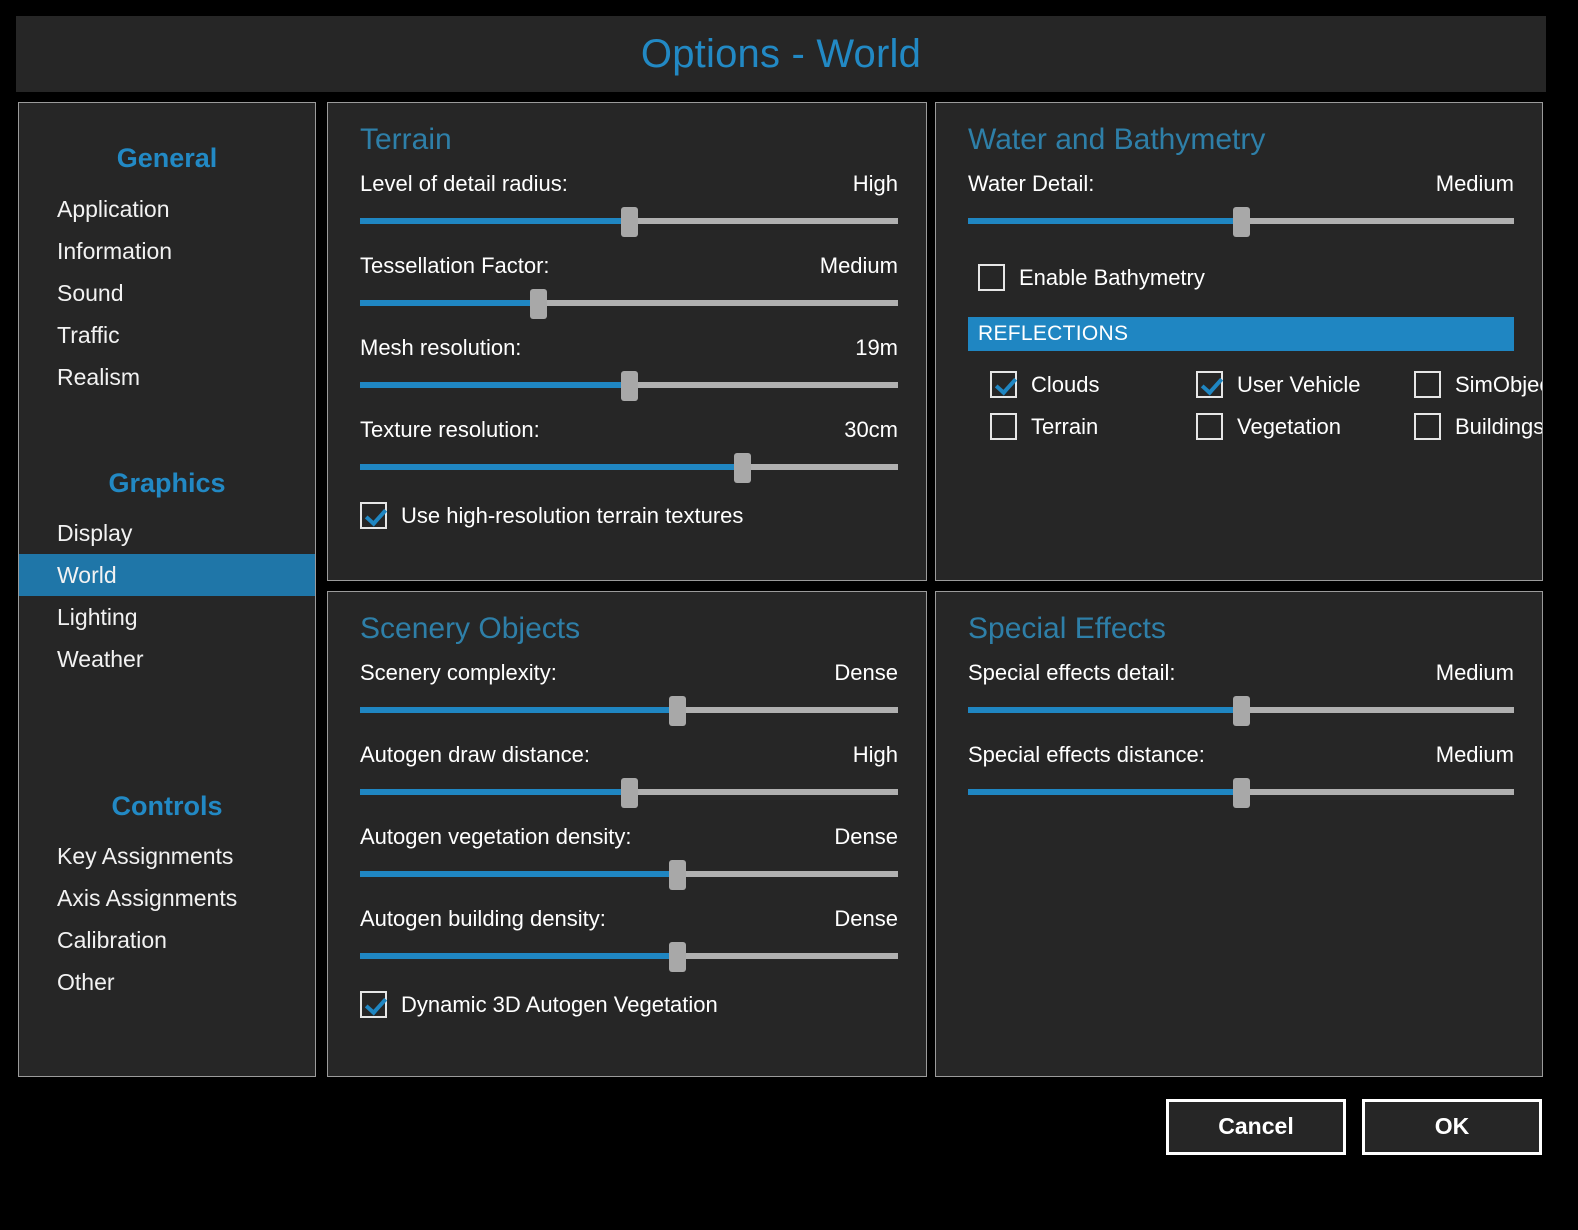 This screenshot has width=1578, height=1230. I want to click on sidebar-group-graphics: Display World Lighting Weather, so click(167, 596).